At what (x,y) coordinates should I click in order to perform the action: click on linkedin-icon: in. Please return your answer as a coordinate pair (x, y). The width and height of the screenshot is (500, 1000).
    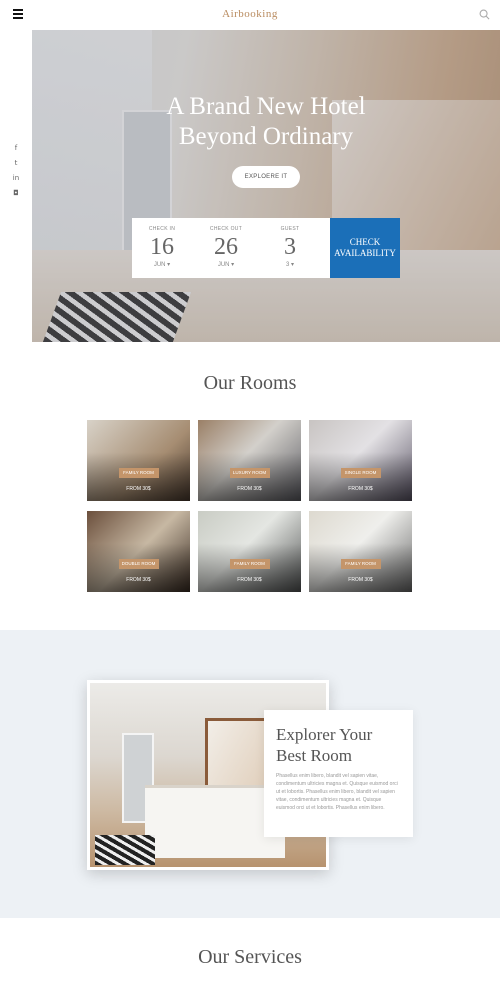
    Looking at the image, I should click on (16, 178).